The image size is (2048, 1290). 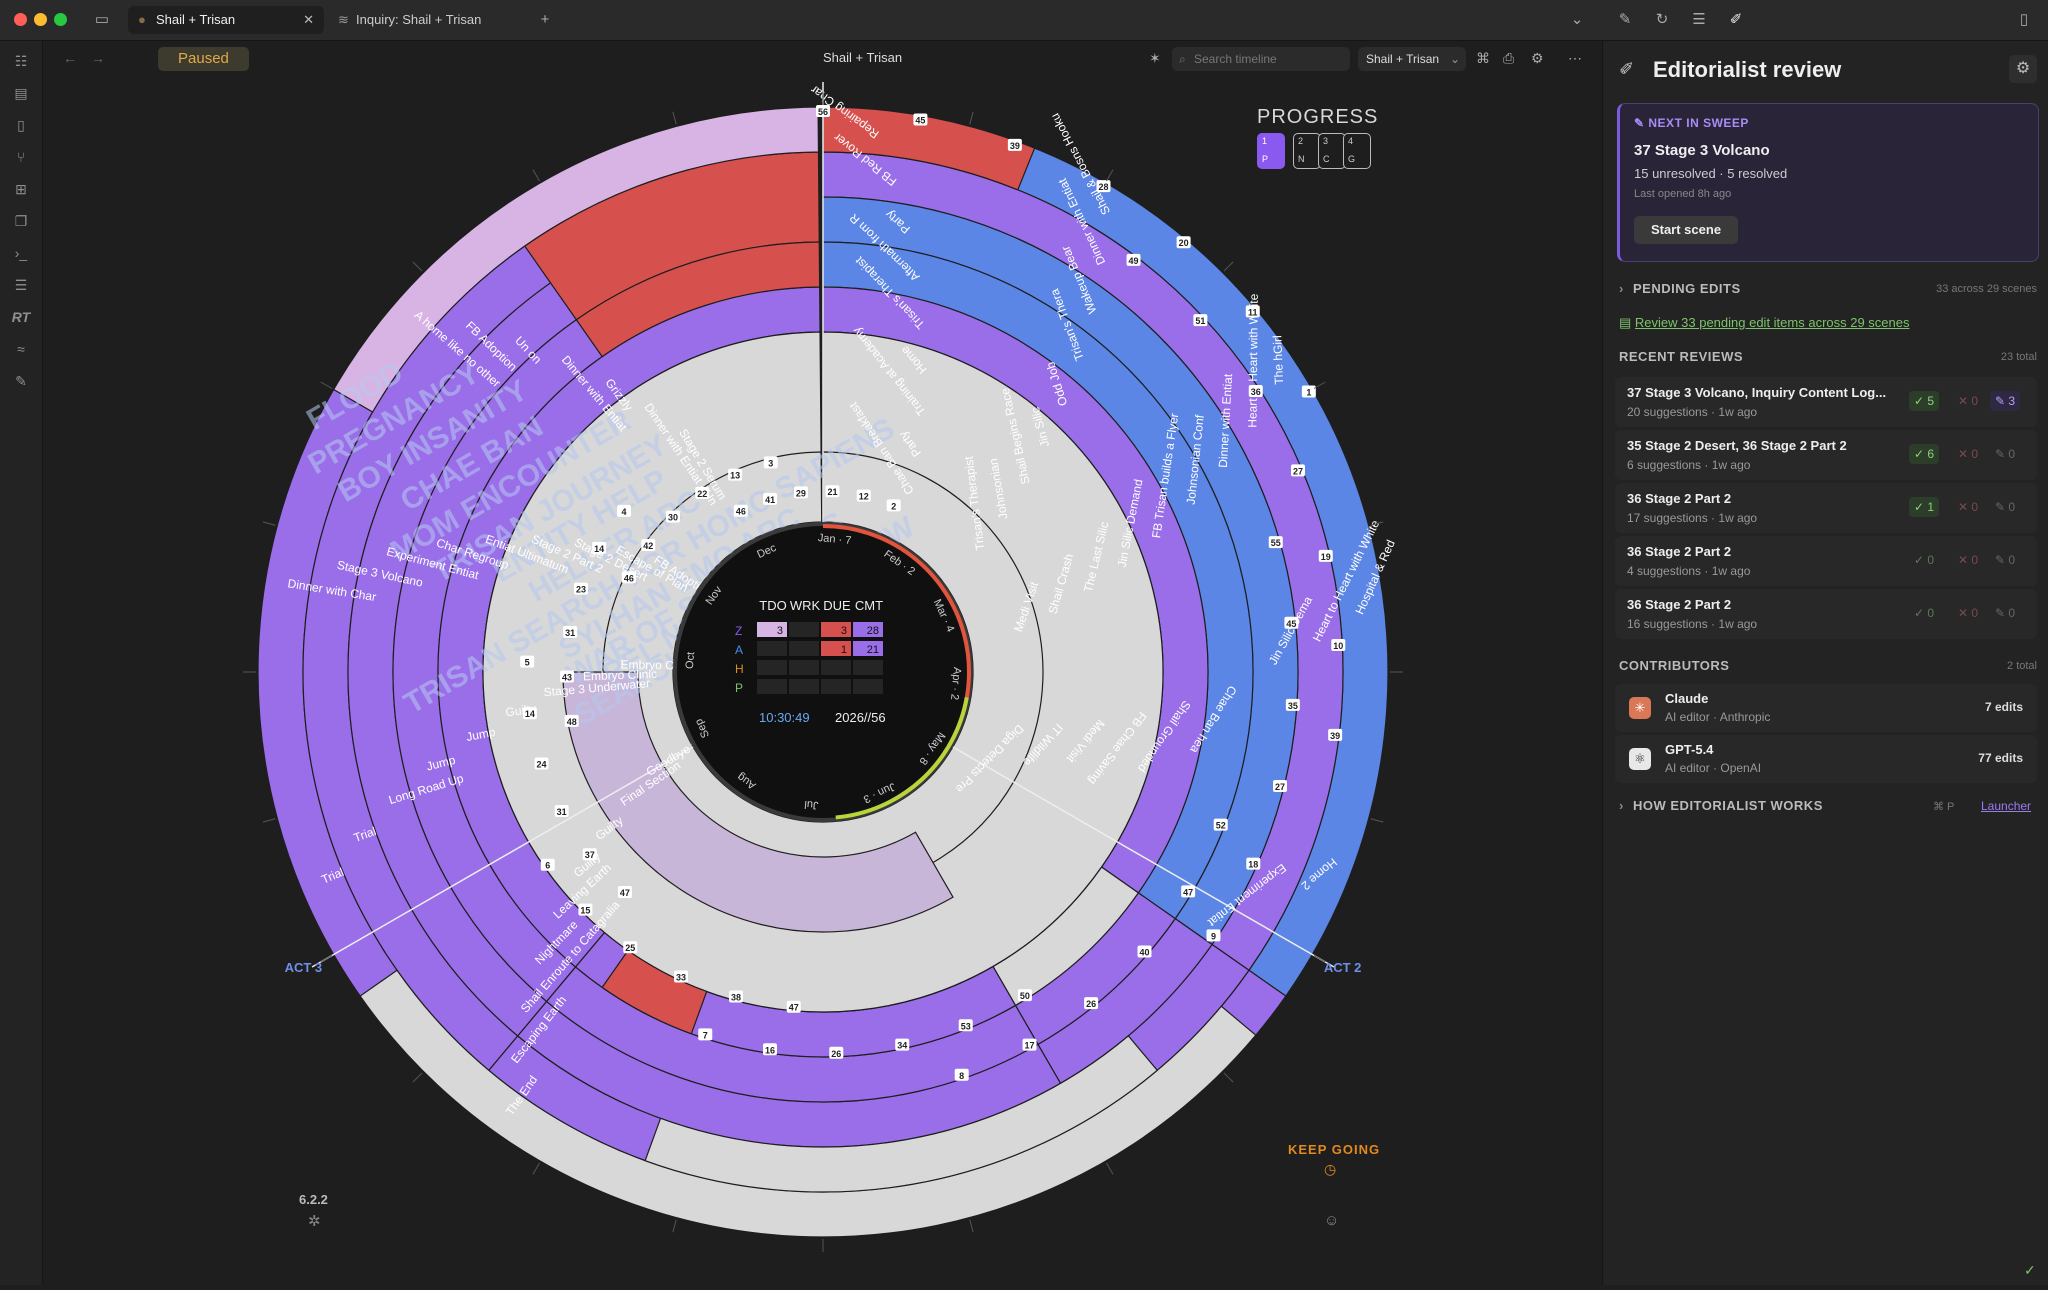 What do you see at coordinates (823, 112) in the screenshot?
I see `scene-number: 56` at bounding box center [823, 112].